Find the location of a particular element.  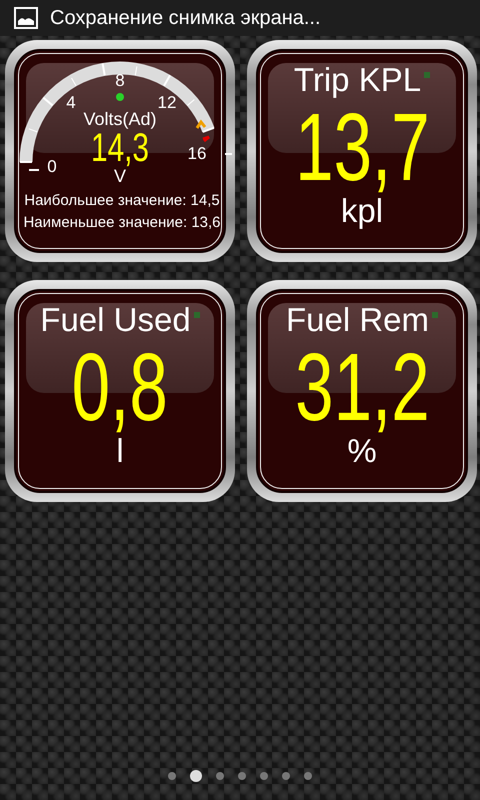

gauge-value: 0,8 is located at coordinates (120, 388).